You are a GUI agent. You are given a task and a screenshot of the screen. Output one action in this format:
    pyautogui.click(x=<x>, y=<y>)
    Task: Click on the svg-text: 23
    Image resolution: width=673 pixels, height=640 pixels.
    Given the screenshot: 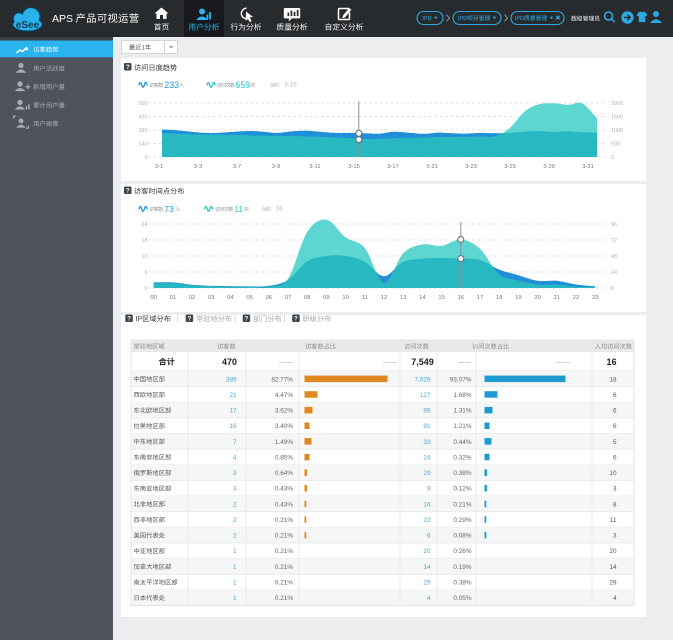 What is the action you would take?
    pyautogui.click(x=595, y=298)
    